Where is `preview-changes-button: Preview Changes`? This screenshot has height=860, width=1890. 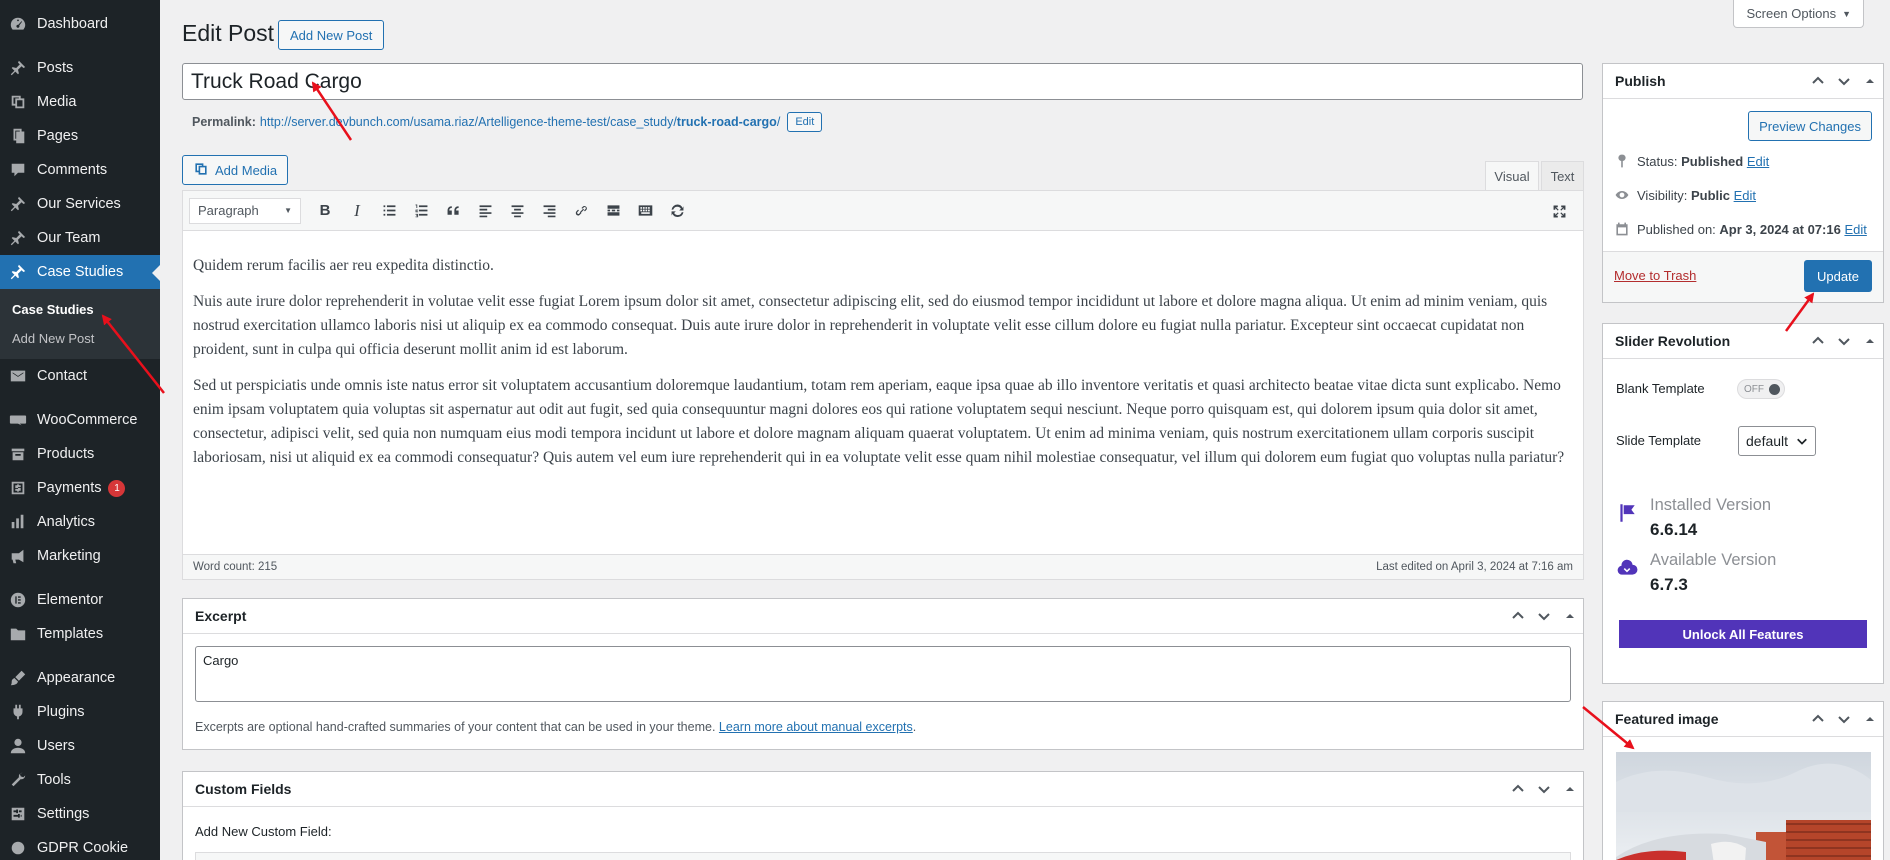 preview-changes-button: Preview Changes is located at coordinates (1810, 126).